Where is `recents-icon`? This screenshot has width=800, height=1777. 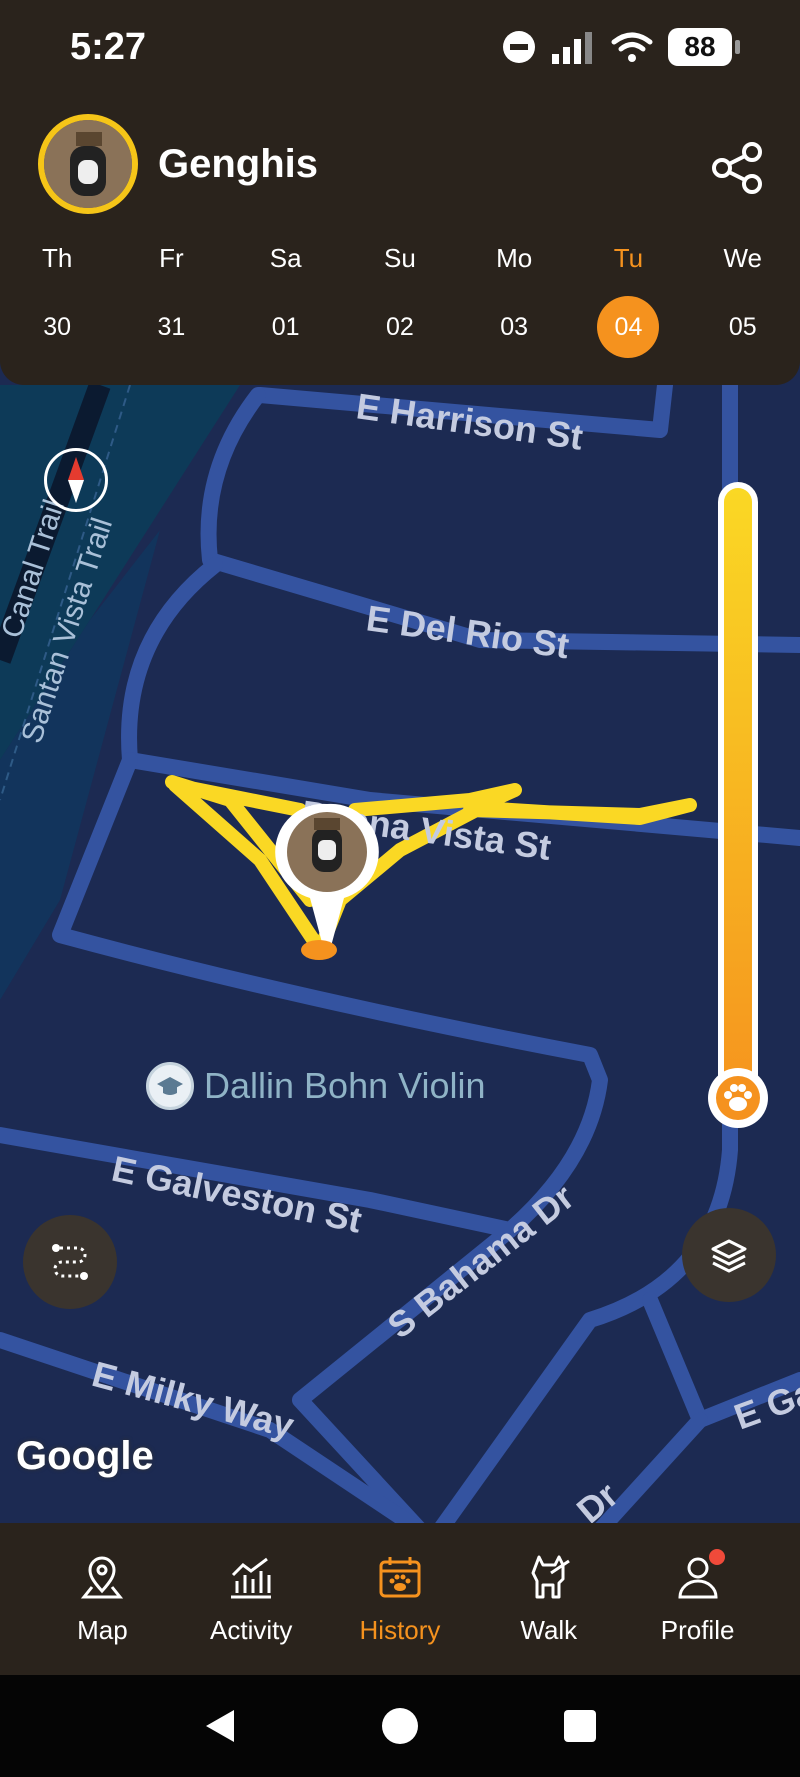
recents-icon is located at coordinates (580, 1726).